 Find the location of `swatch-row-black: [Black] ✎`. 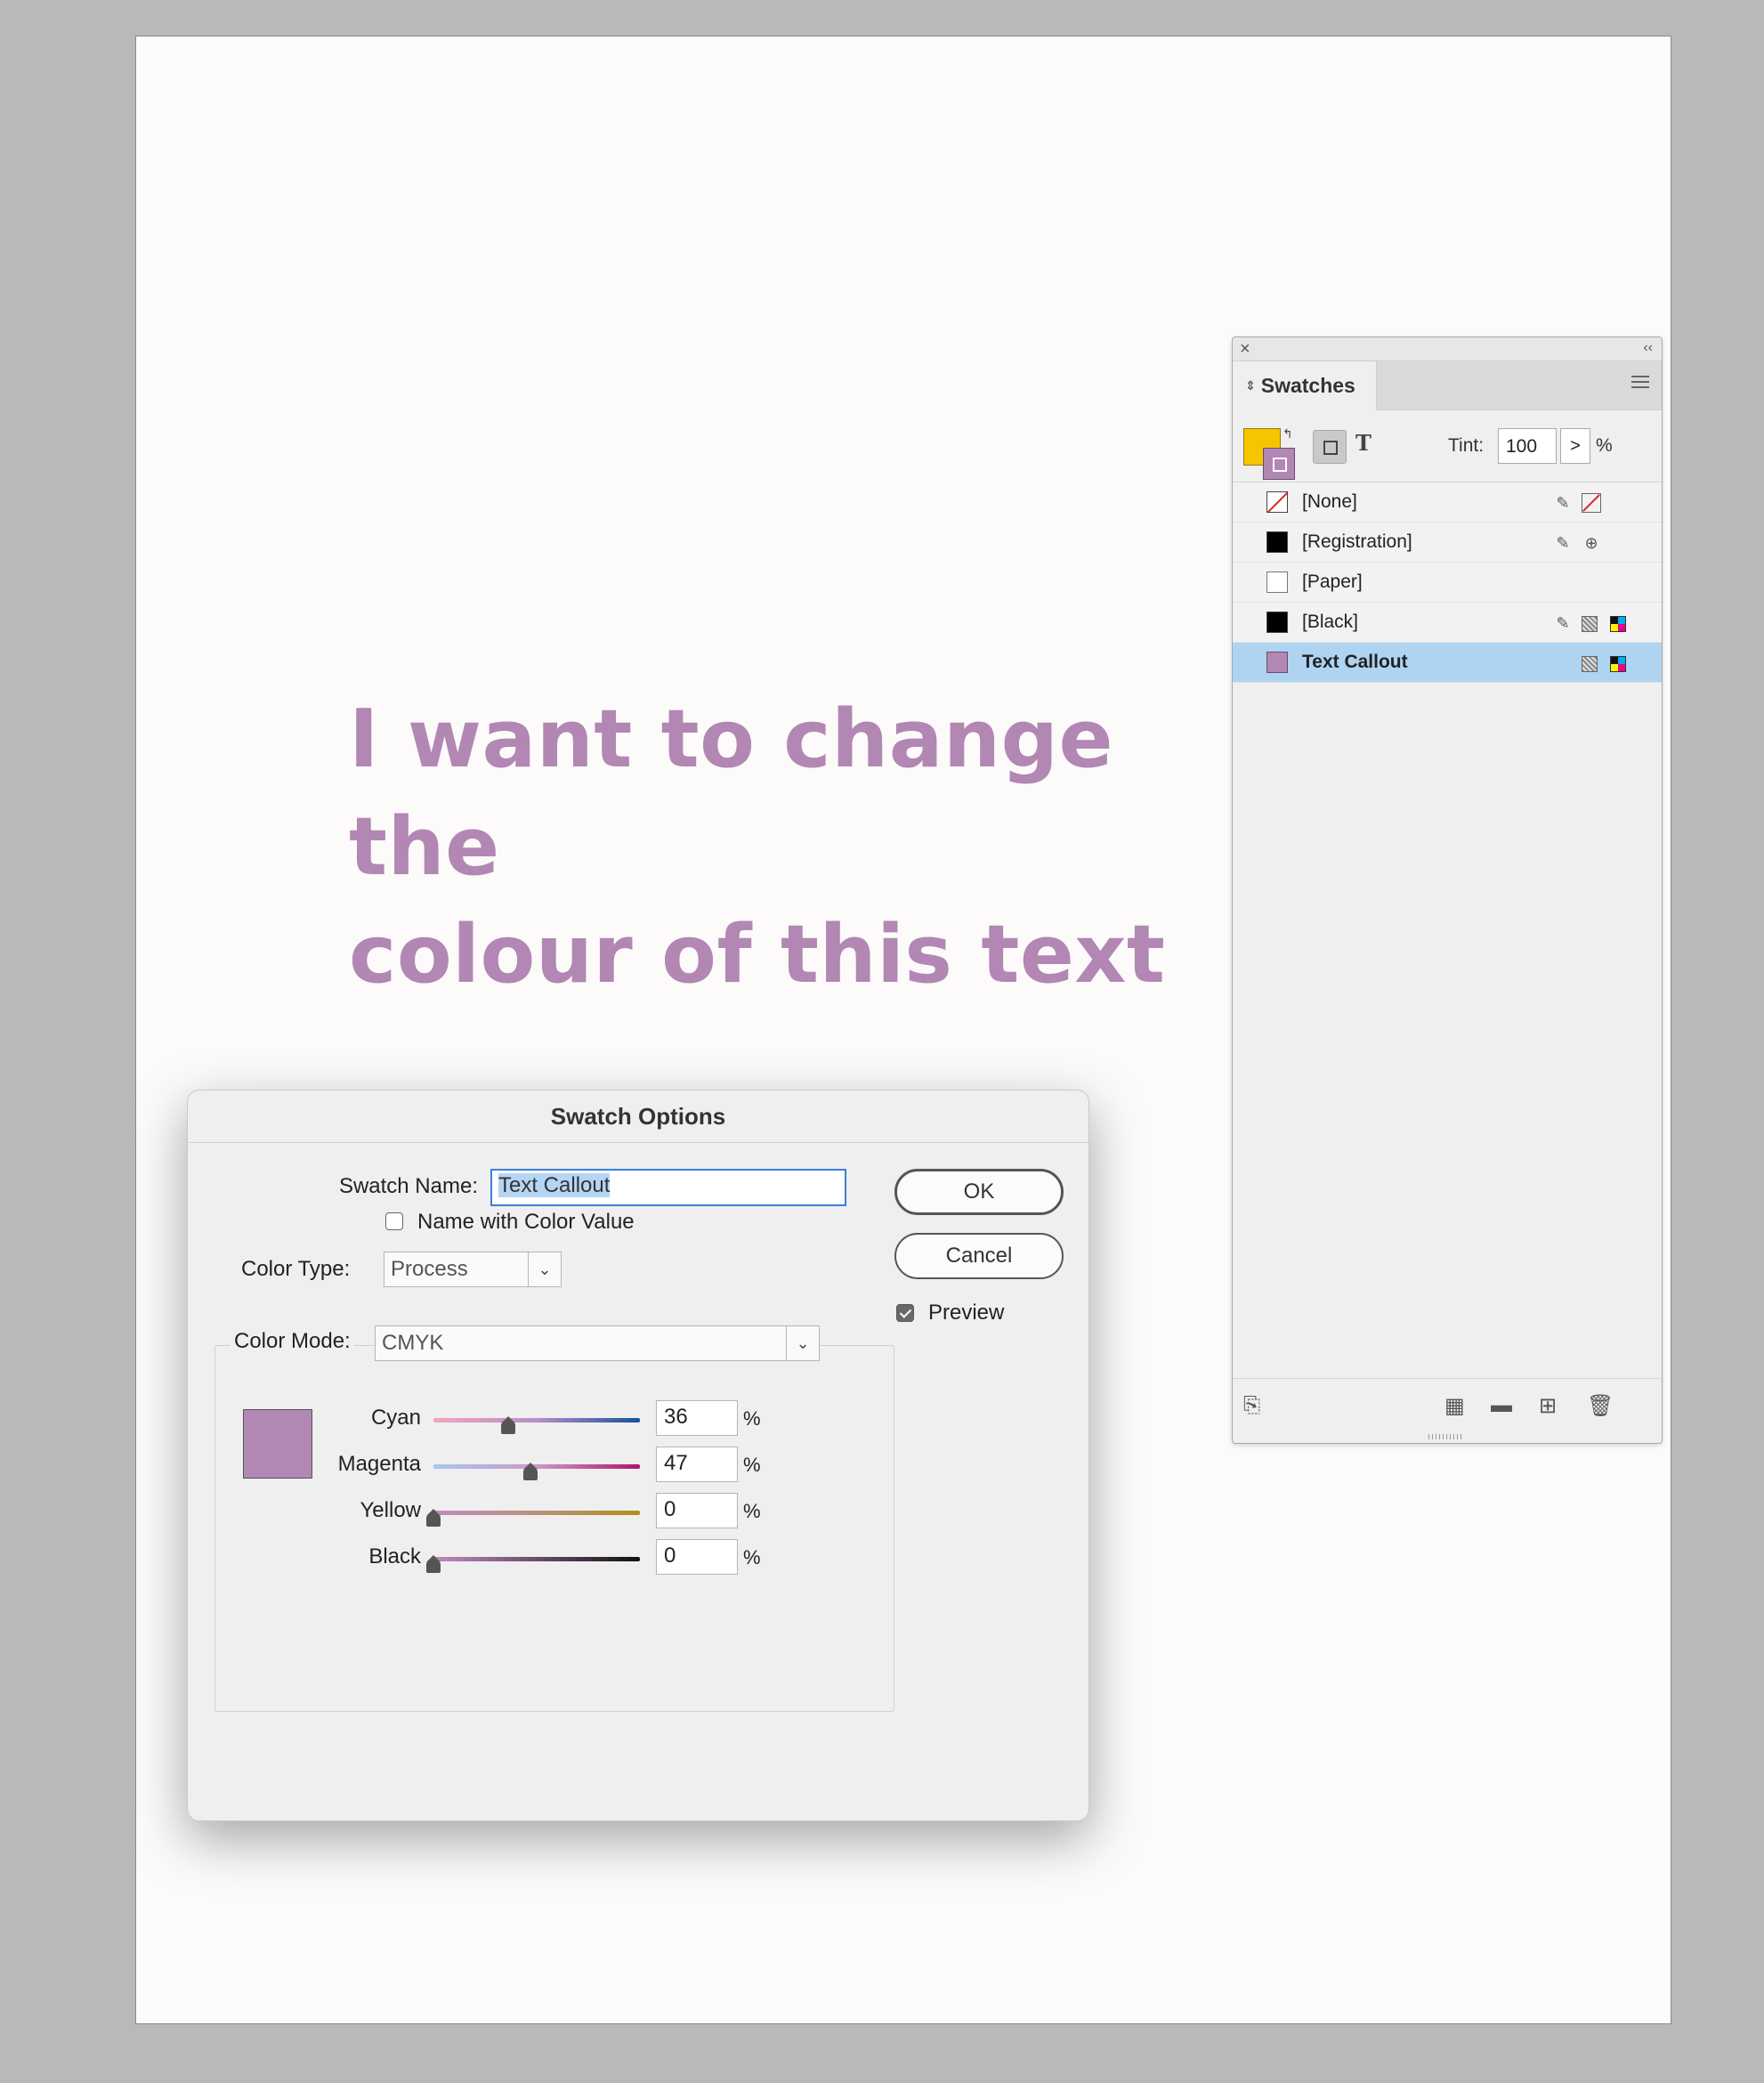

swatch-row-black: [Black] ✎ is located at coordinates (1447, 623).